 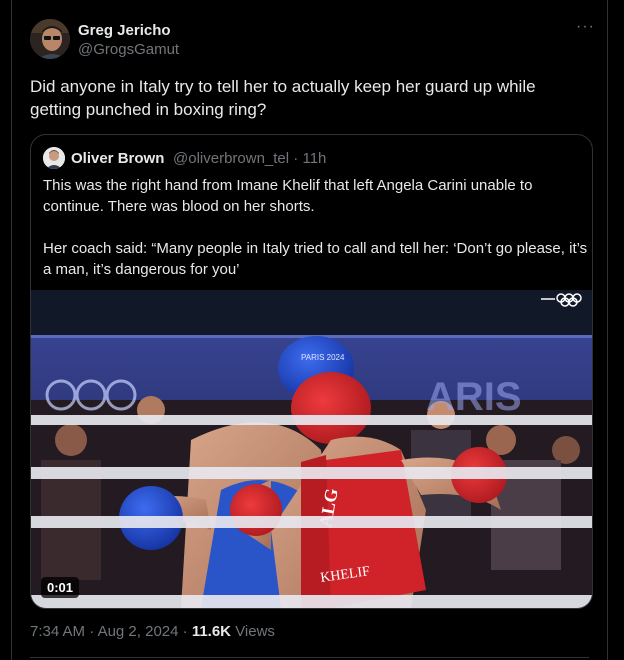 What do you see at coordinates (255, 631) in the screenshot?
I see `views-label: Views` at bounding box center [255, 631].